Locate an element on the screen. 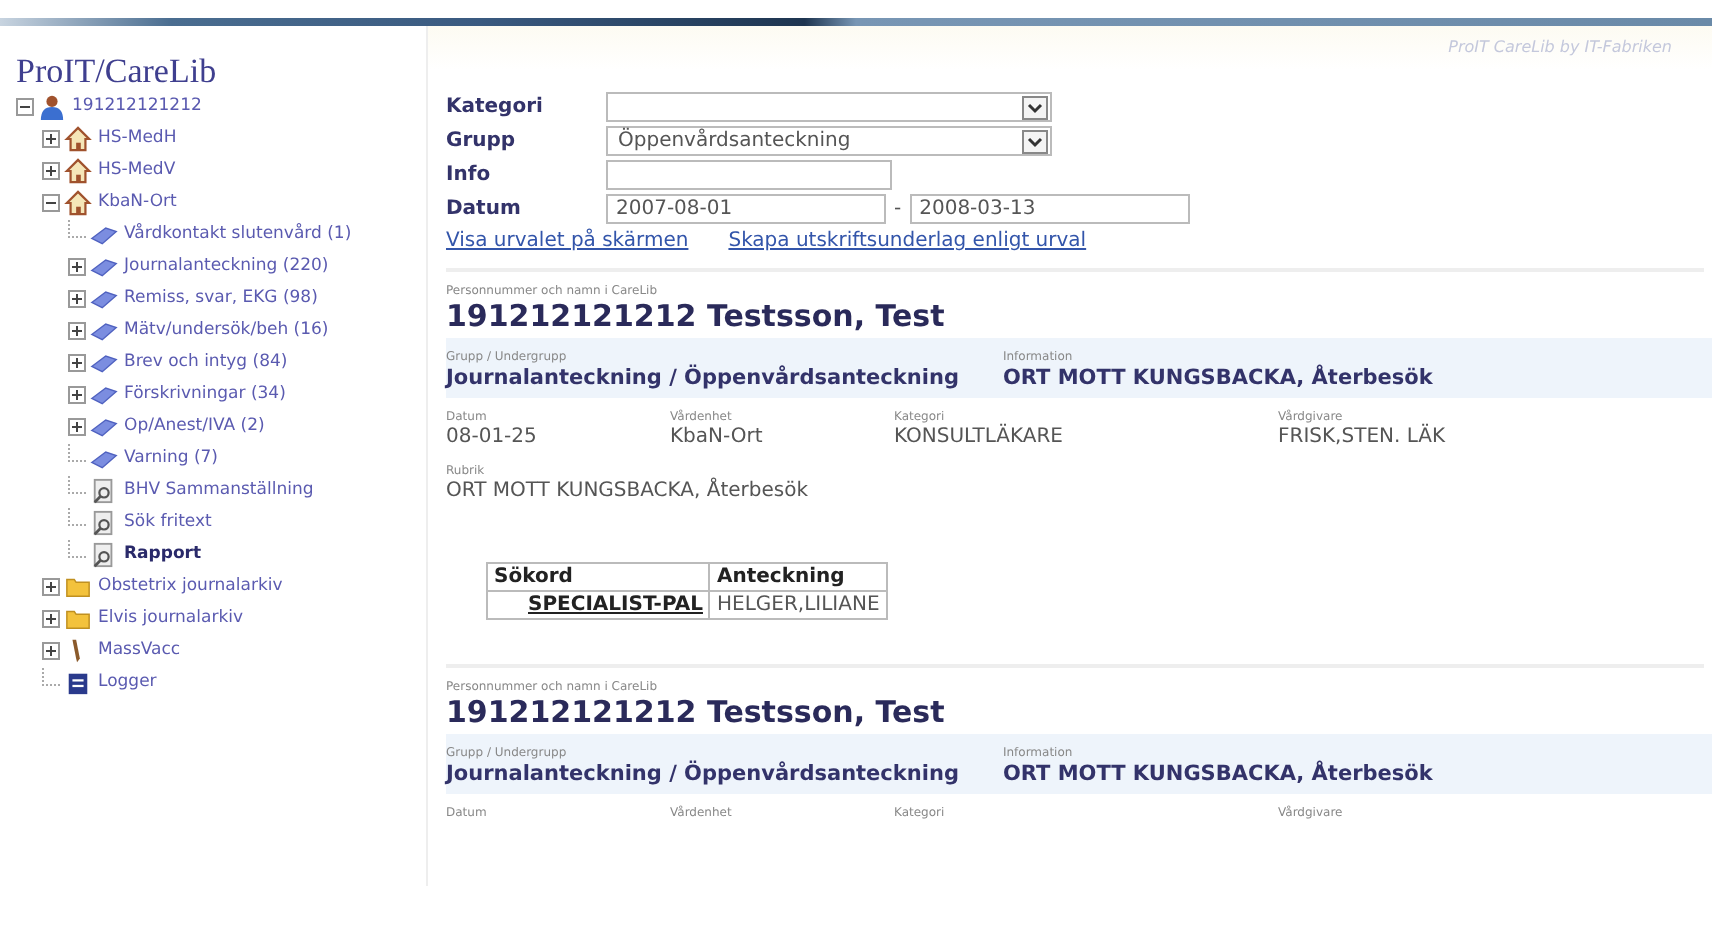 The image size is (1712, 936). field-value: FRISK,STEN. LÄK is located at coordinates (1363, 437).